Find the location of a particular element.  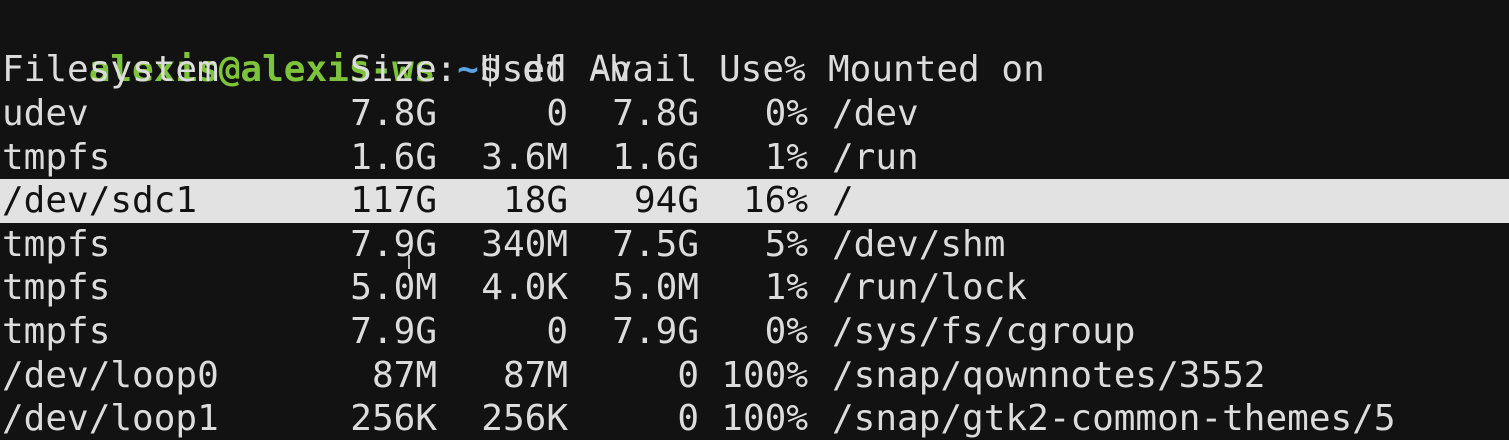

cell-size: 5.0M is located at coordinates (393, 287).